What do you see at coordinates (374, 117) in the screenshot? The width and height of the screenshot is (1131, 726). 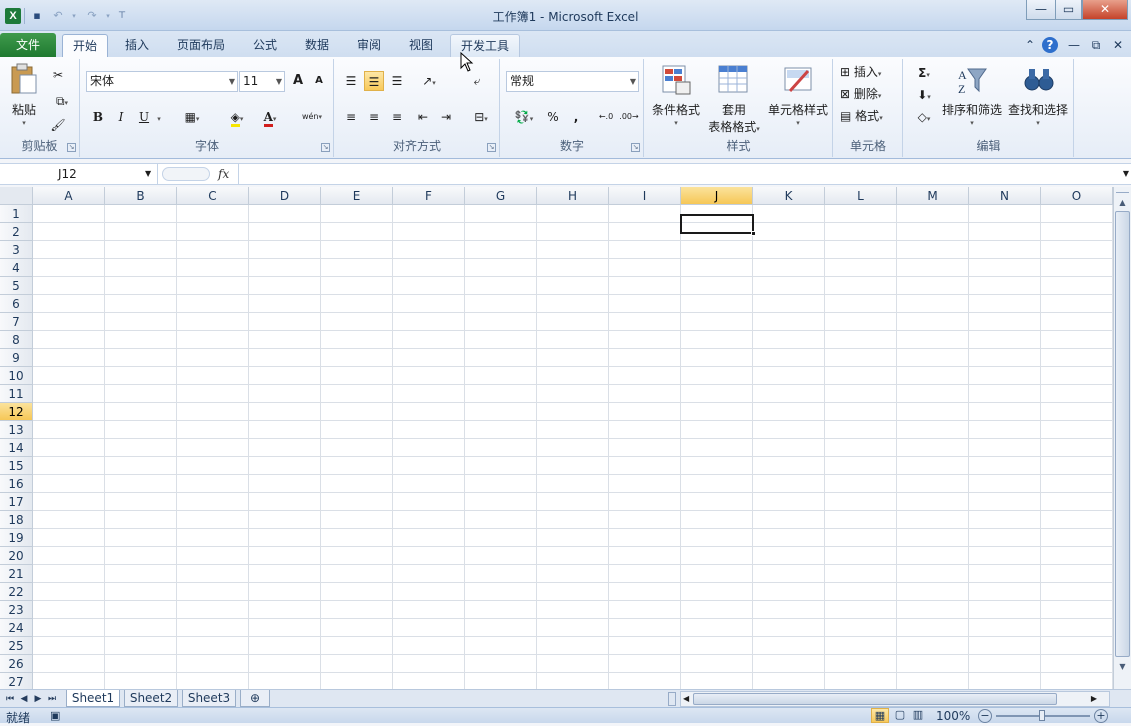 I see `align-center-icon: ≡` at bounding box center [374, 117].